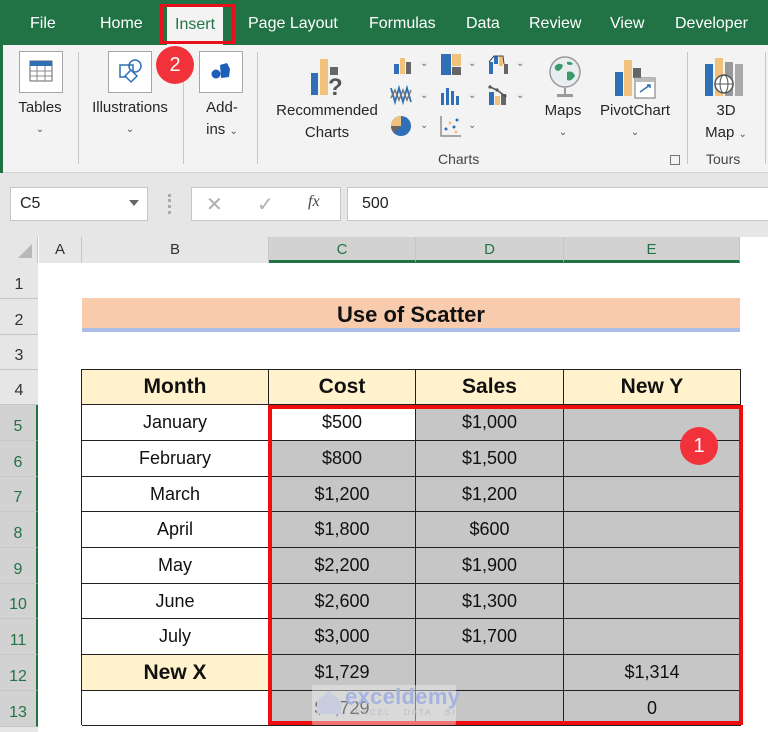 This screenshot has width=768, height=732. What do you see at coordinates (490, 494) in the screenshot?
I see `table-cell-sales: $1,200` at bounding box center [490, 494].